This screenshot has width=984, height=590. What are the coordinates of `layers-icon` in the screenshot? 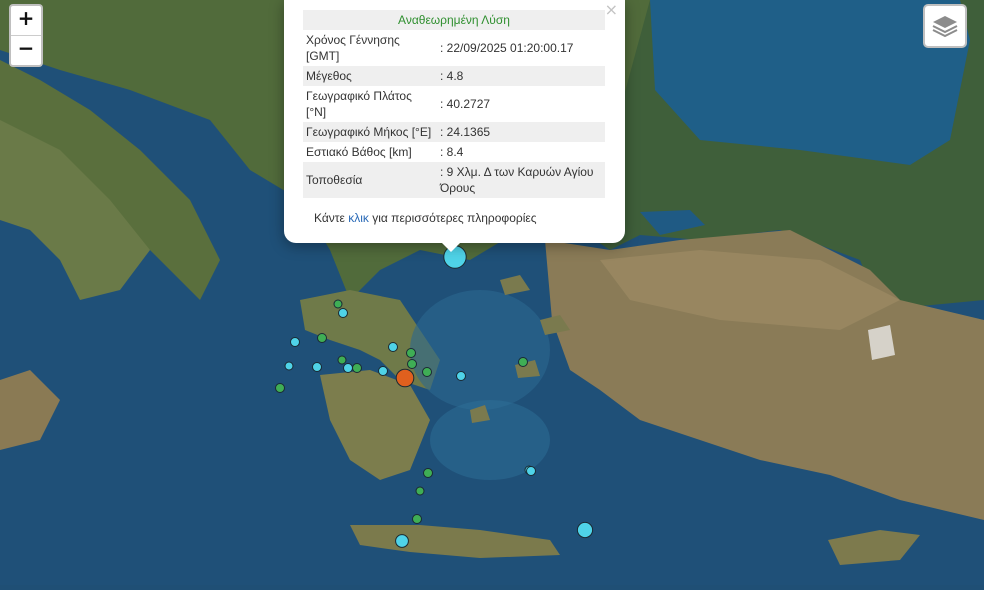 It's located at (945, 27).